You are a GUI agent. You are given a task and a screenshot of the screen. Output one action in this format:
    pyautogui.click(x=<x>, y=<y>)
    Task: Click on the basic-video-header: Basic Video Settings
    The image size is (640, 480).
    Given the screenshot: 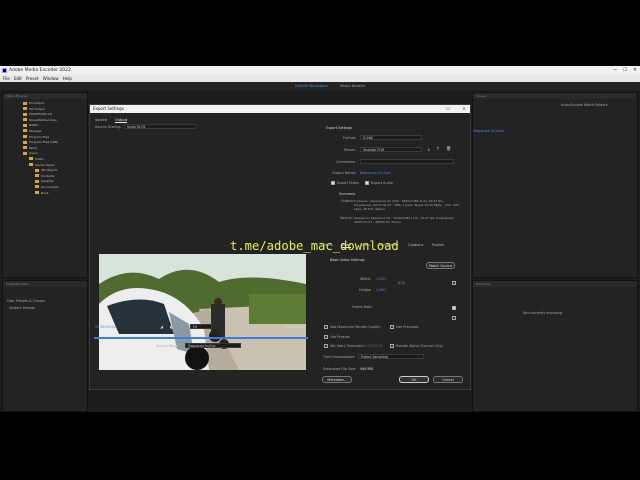 What is the action you would take?
    pyautogui.click(x=347, y=260)
    